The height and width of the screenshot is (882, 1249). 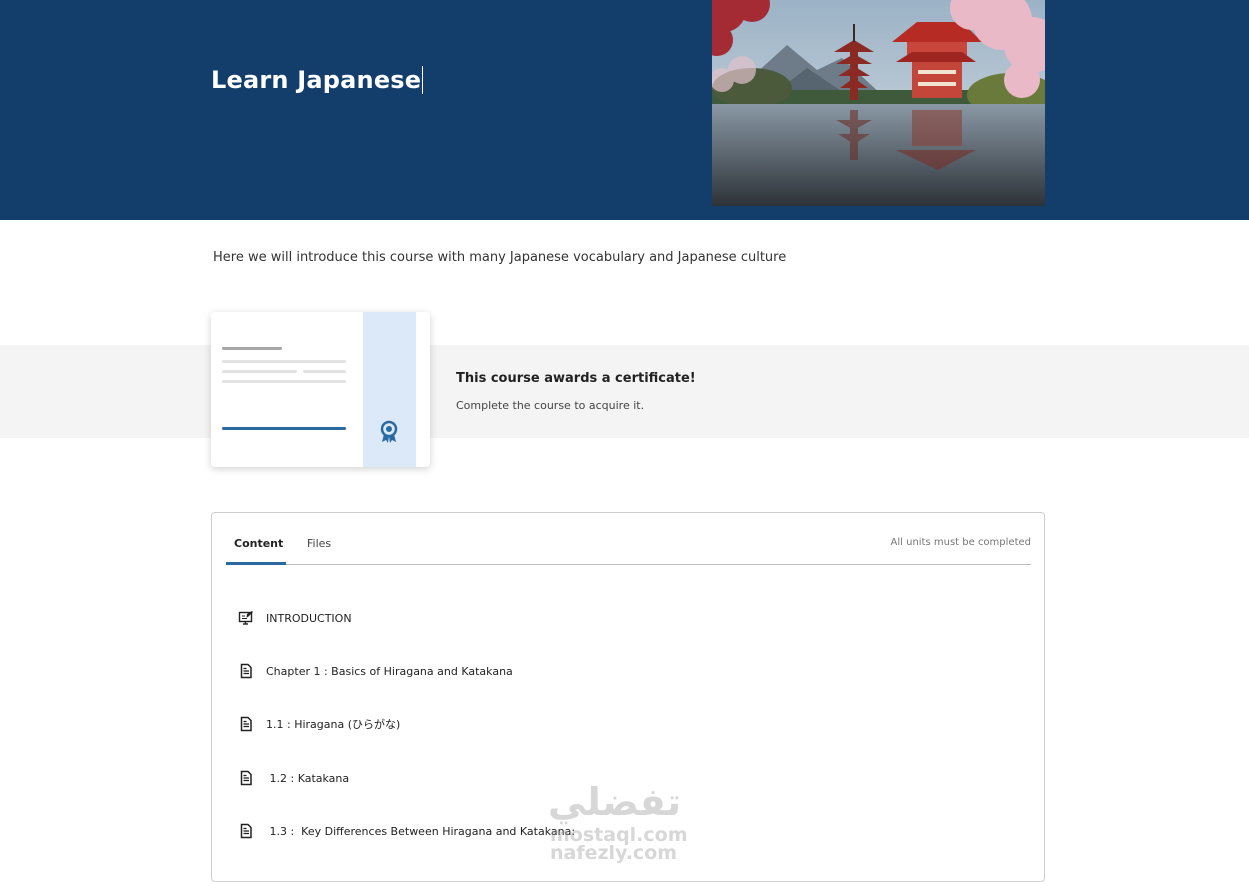 I want to click on text-caret, so click(x=423, y=80).